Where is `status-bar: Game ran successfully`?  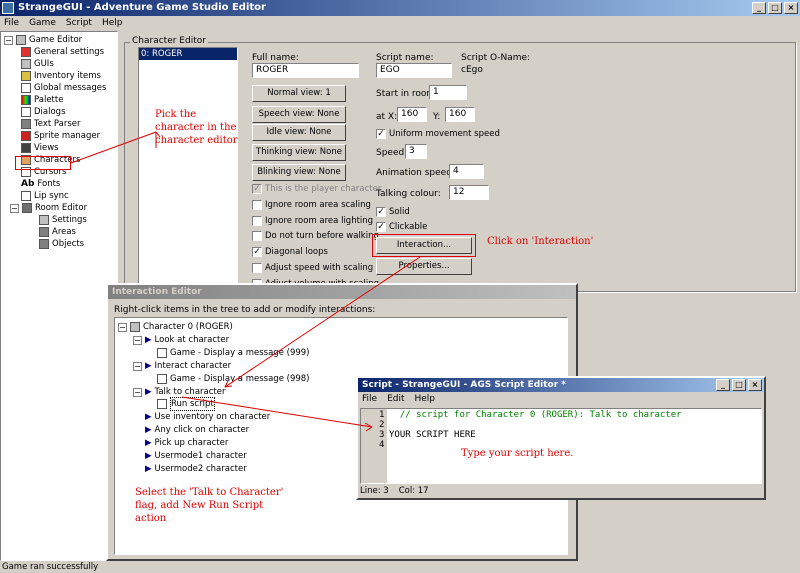
status-bar: Game ran successfully is located at coordinates (50, 567).